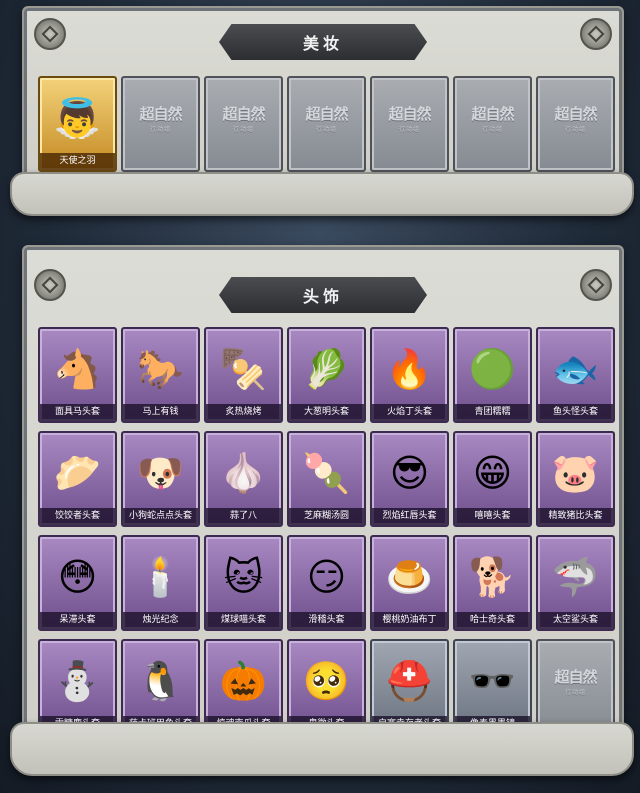 The image size is (640, 793). Describe the element at coordinates (575, 577) in the screenshot. I see `shark-icon: 🦈` at that location.